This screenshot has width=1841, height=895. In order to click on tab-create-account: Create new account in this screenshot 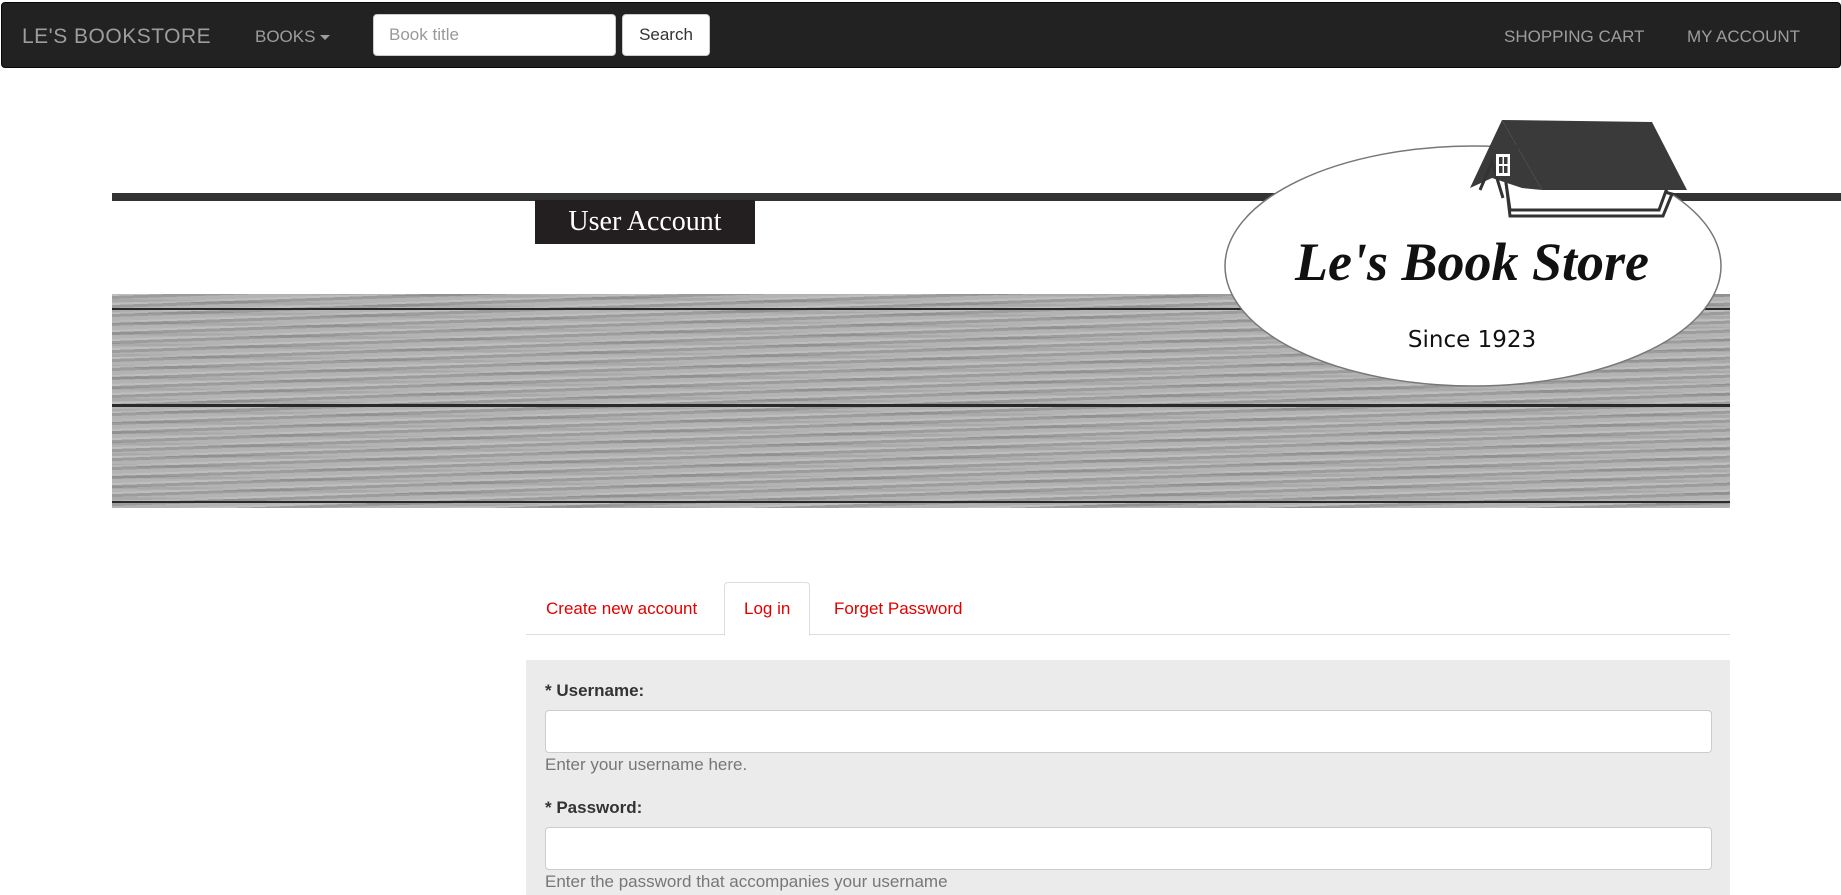, I will do `click(621, 608)`.